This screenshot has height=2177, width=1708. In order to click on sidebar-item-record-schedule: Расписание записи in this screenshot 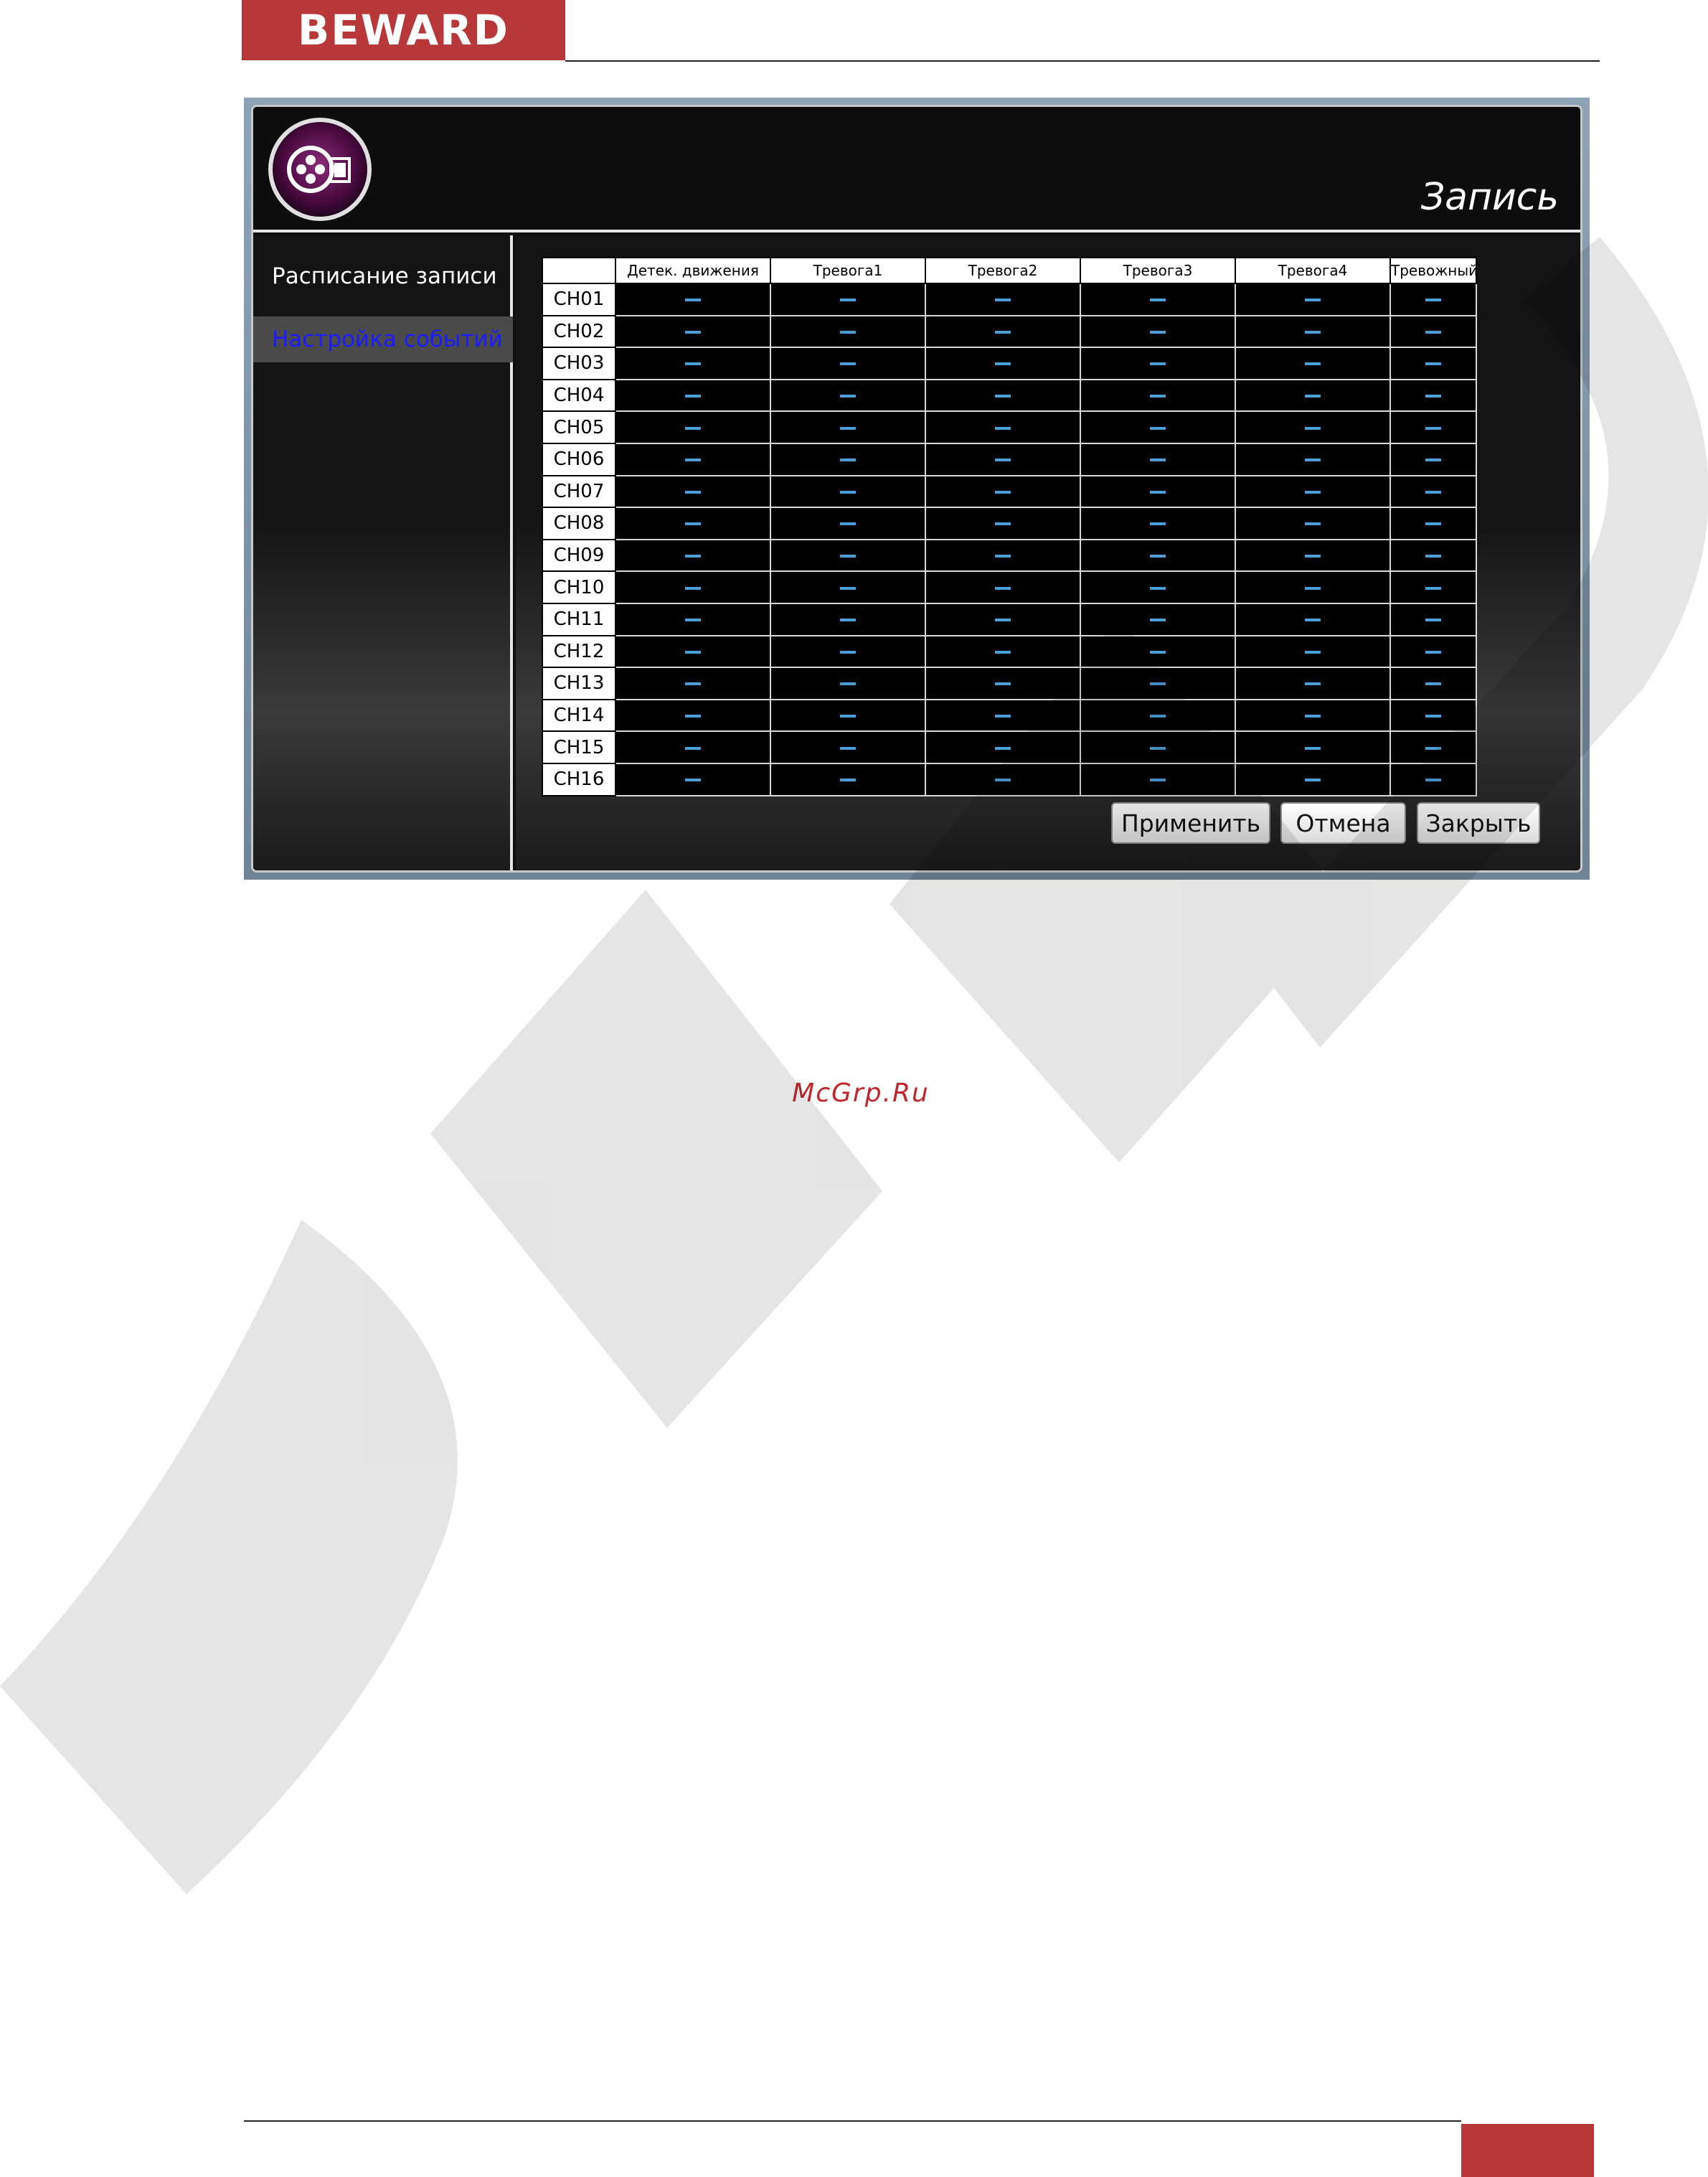, I will do `click(383, 276)`.